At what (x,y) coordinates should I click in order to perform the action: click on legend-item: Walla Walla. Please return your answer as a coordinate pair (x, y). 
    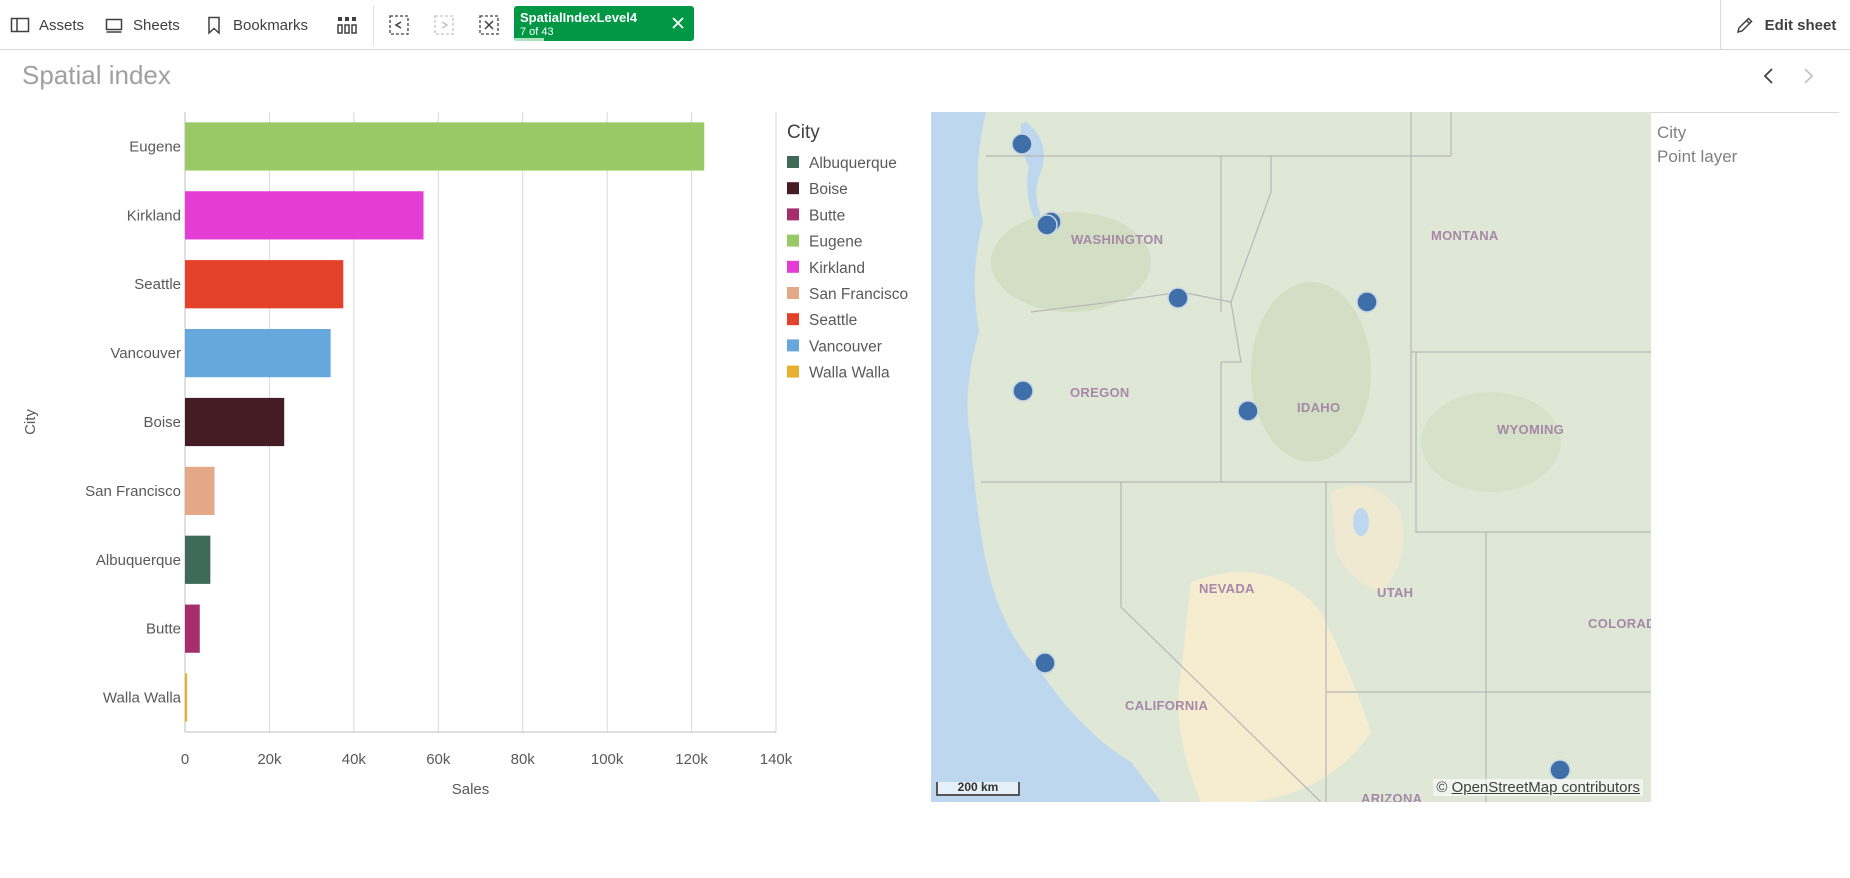
    Looking at the image, I should click on (849, 373).